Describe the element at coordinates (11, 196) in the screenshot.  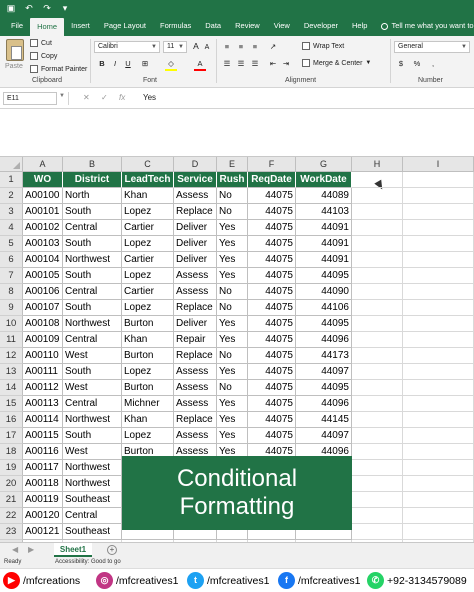
I see `row-header: 2` at that location.